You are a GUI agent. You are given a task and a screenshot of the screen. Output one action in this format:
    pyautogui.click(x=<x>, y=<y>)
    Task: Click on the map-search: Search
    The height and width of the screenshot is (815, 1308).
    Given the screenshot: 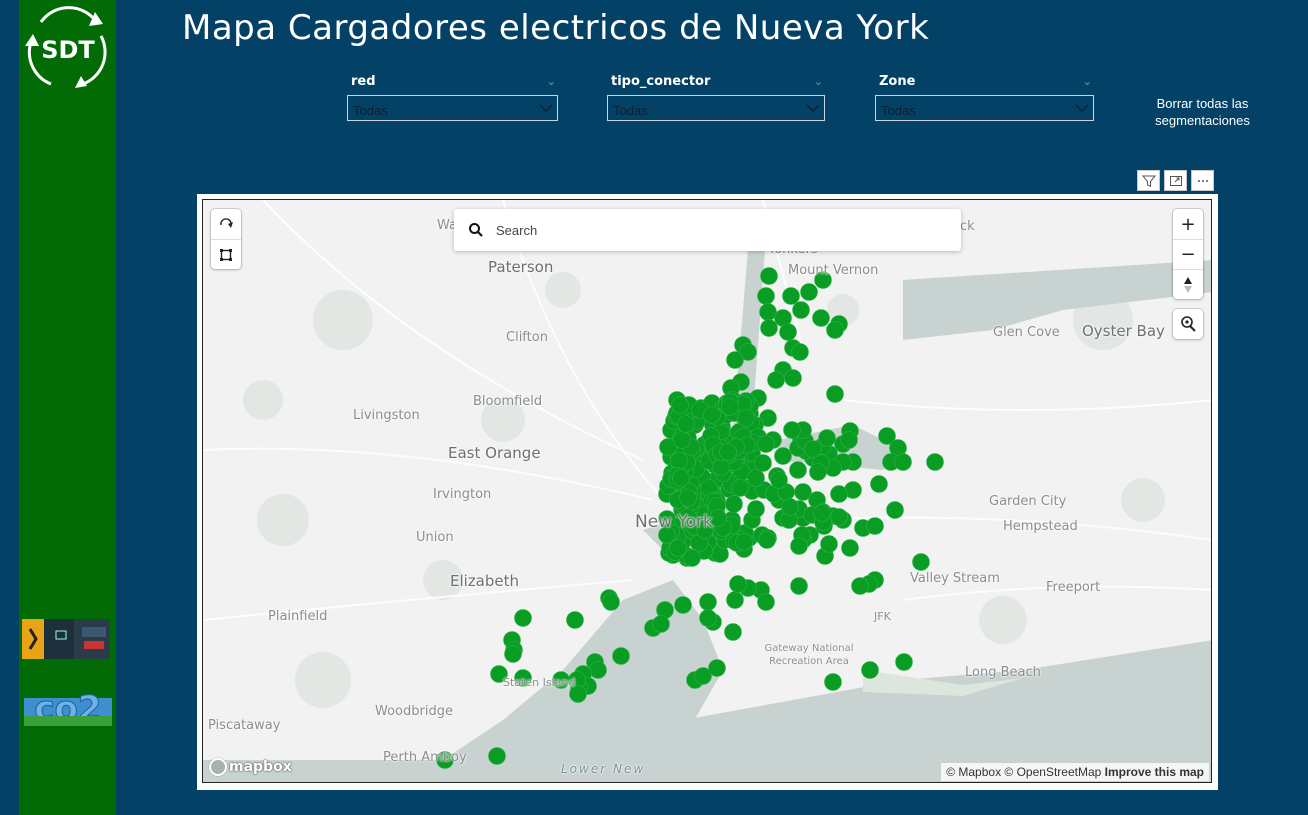 What is the action you would take?
    pyautogui.click(x=707, y=230)
    